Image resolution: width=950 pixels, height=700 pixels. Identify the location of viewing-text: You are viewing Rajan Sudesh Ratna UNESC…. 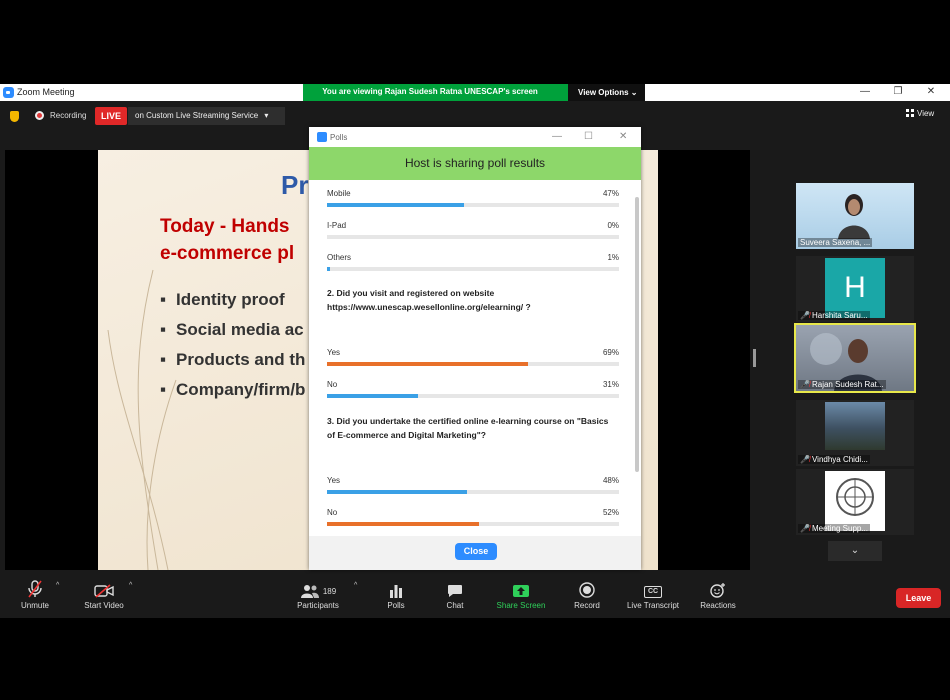
(430, 91).